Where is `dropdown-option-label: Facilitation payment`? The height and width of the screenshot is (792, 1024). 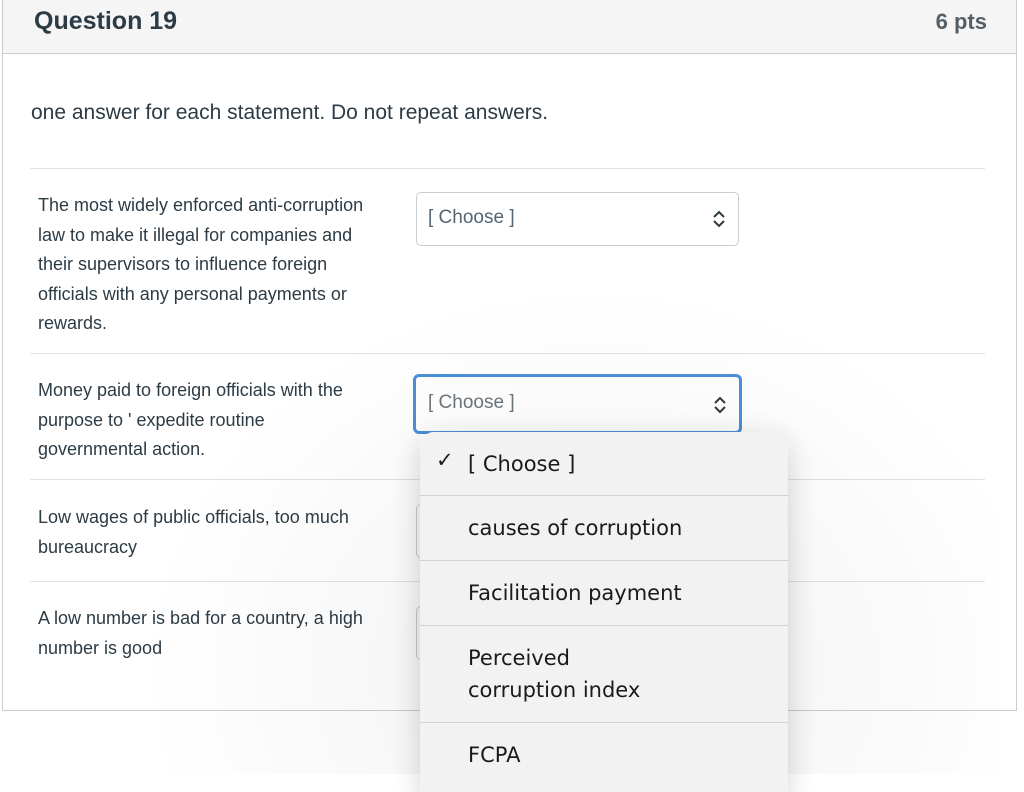
dropdown-option-label: Facilitation payment is located at coordinates (575, 593).